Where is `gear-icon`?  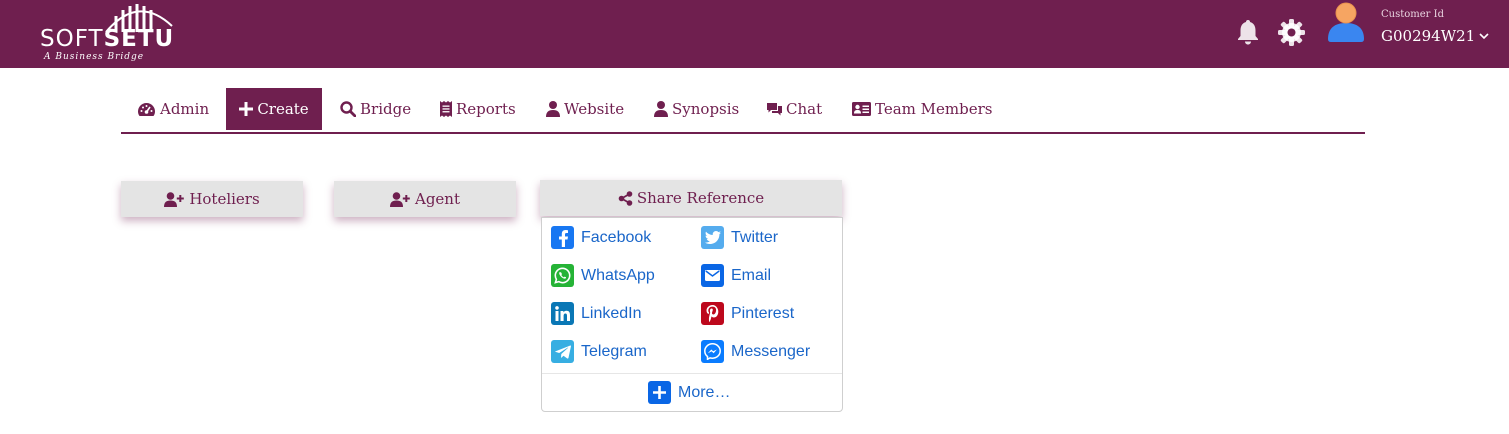
gear-icon is located at coordinates (1291, 32).